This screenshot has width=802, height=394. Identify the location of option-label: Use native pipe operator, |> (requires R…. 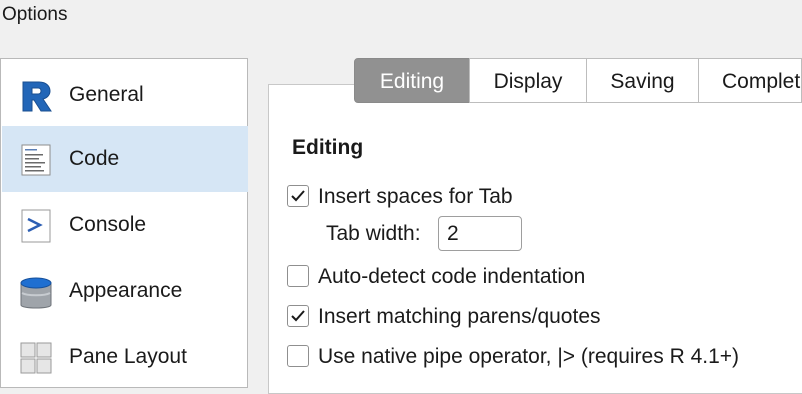
(529, 356).